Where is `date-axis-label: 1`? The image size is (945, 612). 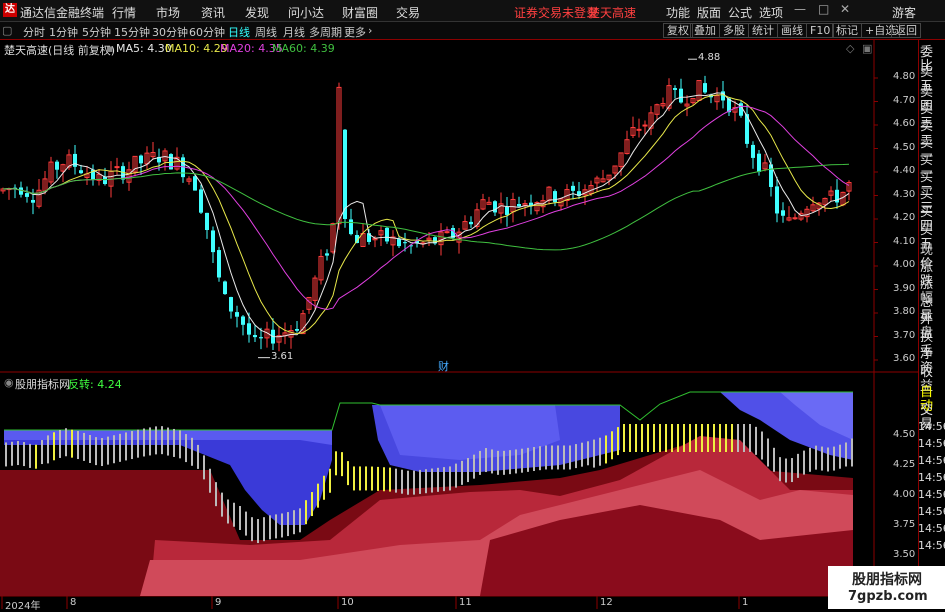 date-axis-label: 1 is located at coordinates (745, 602).